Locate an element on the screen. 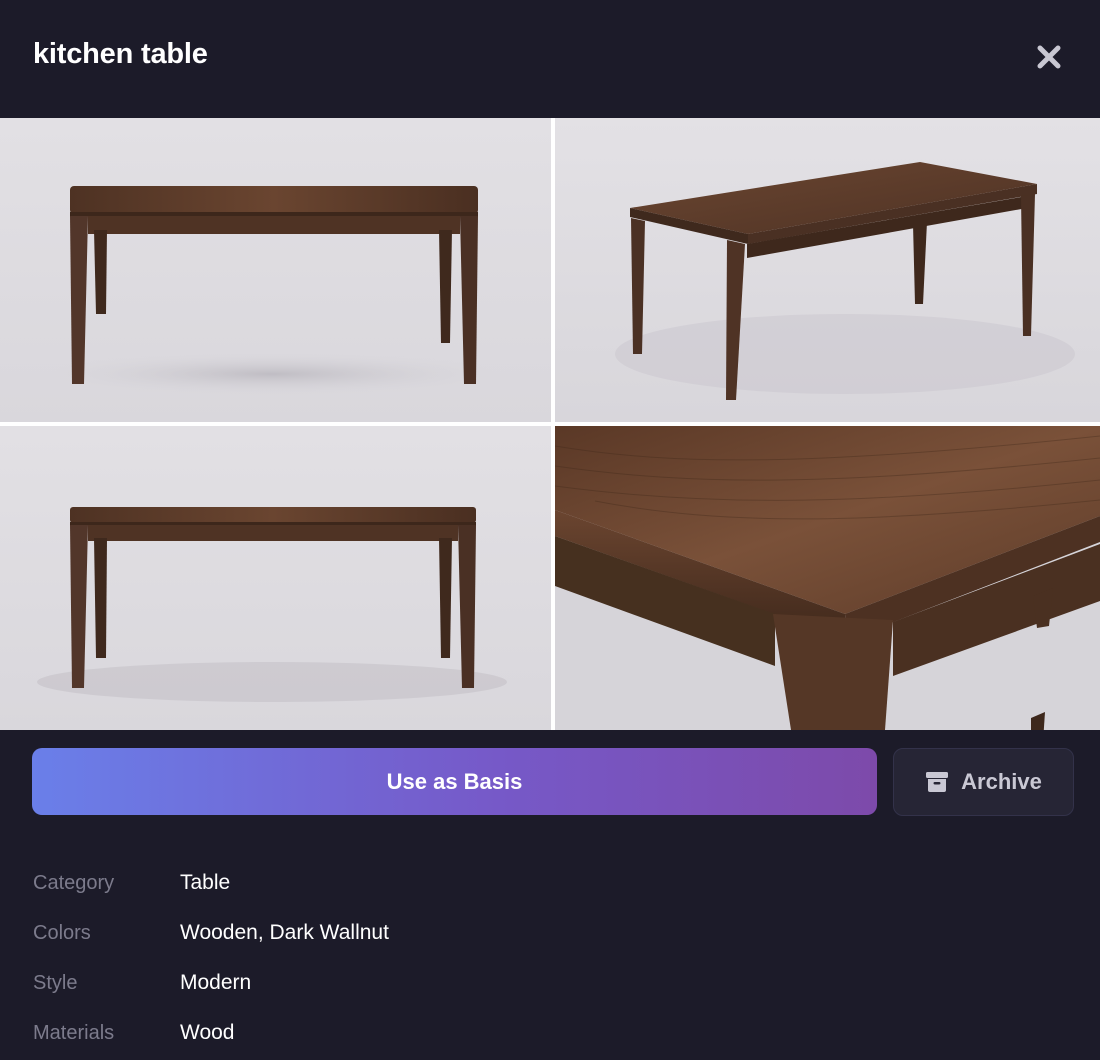 The image size is (1100, 1060). detail-row-materials: Materials Wood is located at coordinates (548, 1035).